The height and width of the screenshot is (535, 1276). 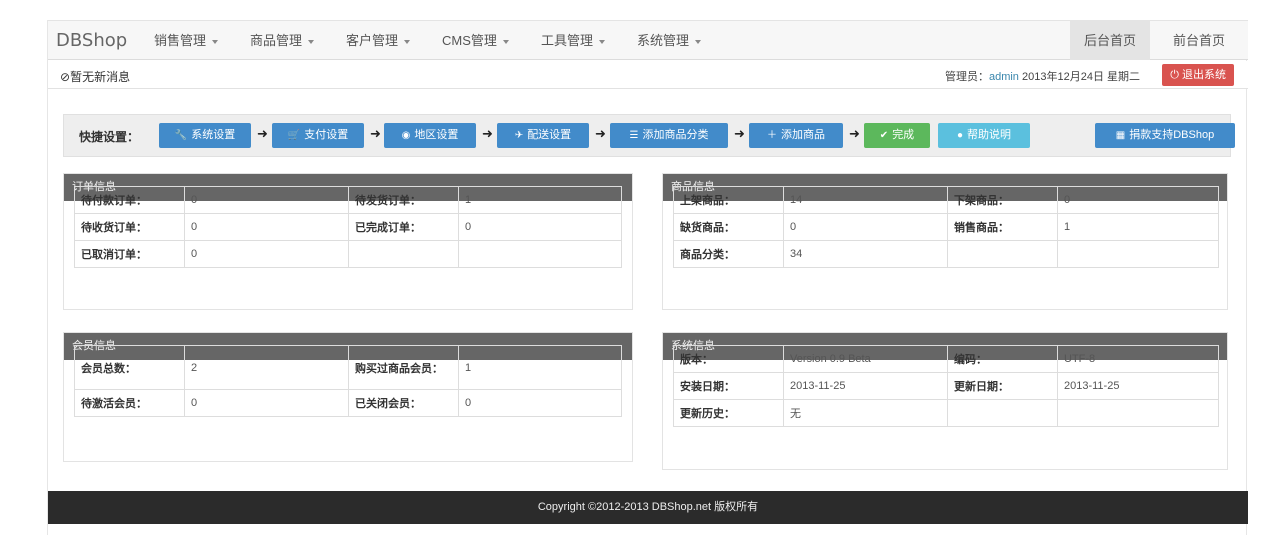 I want to click on table-key: 已完成订单：, so click(x=403, y=227).